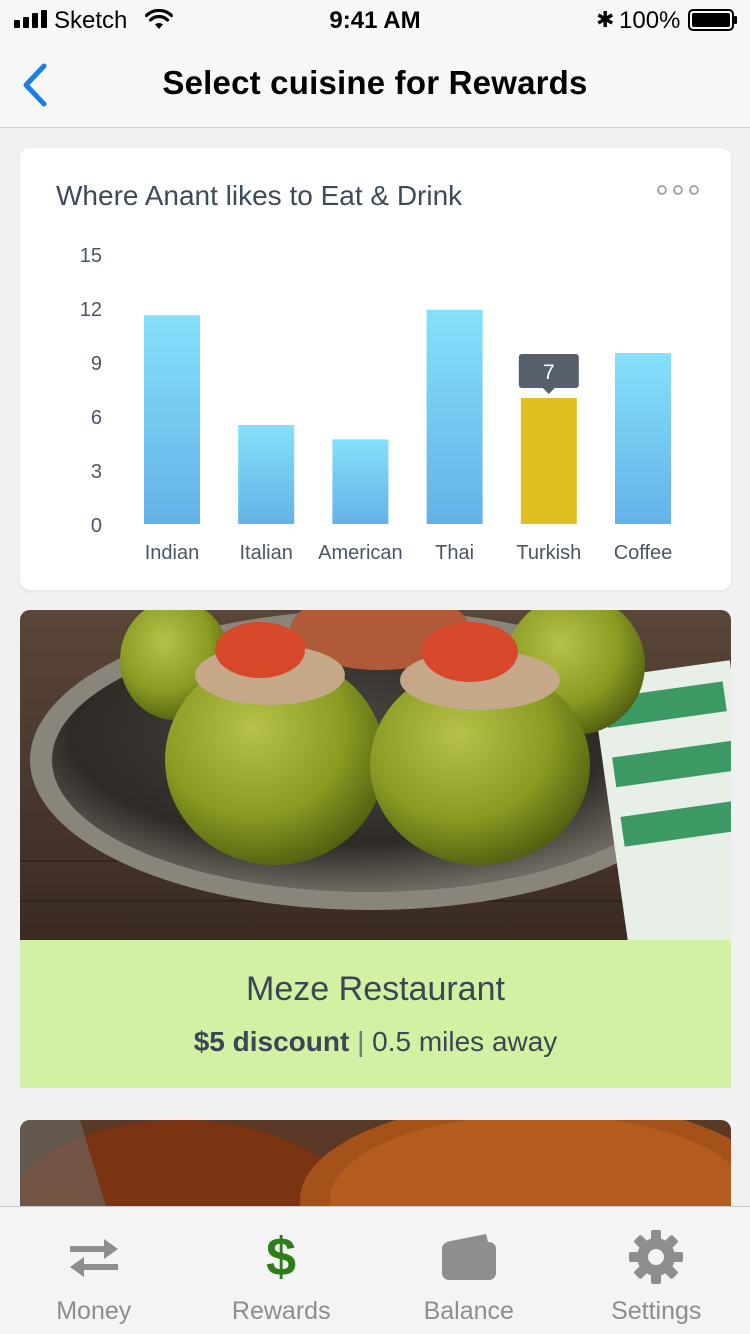 The image size is (750, 1334). I want to click on bar-indian, so click(172, 419).